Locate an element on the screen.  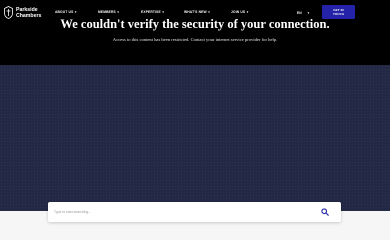
nav-item-about-us: ABOUT US ▾ is located at coordinates (65, 12).